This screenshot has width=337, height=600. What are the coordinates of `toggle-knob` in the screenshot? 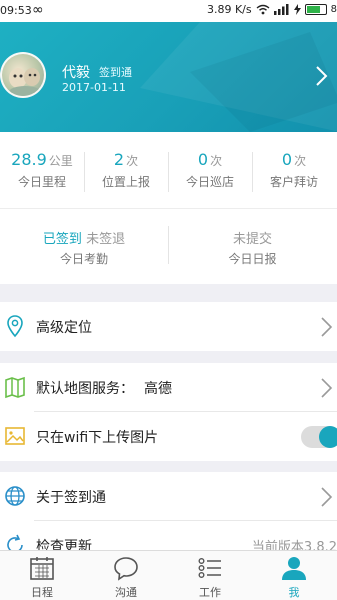 It's located at (328, 437).